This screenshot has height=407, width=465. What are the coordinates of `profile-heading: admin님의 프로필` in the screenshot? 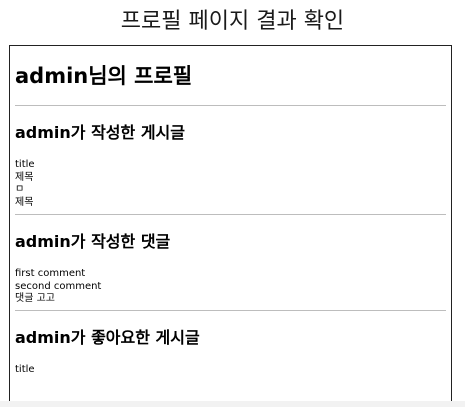 It's located at (104, 76).